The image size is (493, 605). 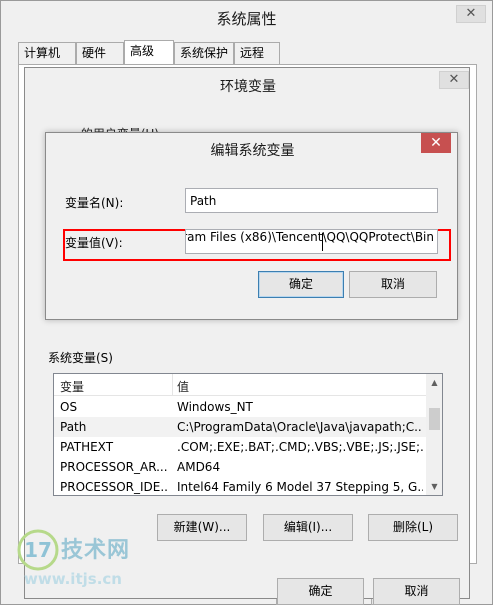 I want to click on system-properties-title: 系统属性, so click(x=246, y=19).